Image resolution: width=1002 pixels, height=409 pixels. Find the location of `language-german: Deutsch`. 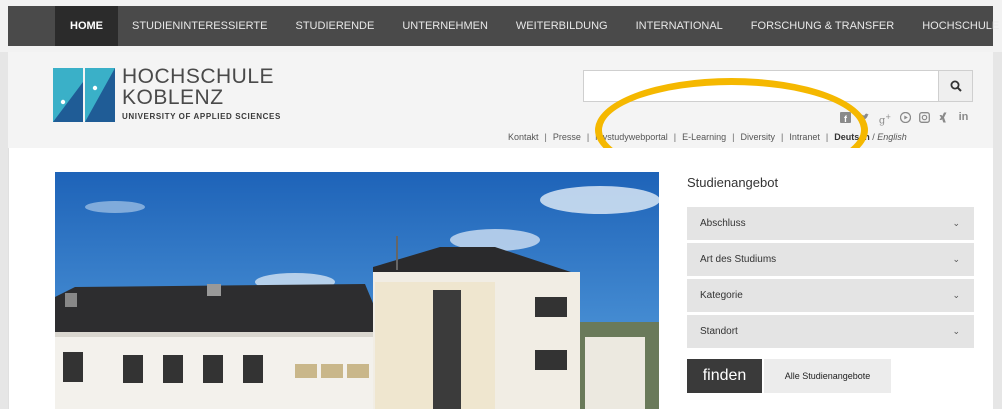

language-german: Deutsch is located at coordinates (852, 137).